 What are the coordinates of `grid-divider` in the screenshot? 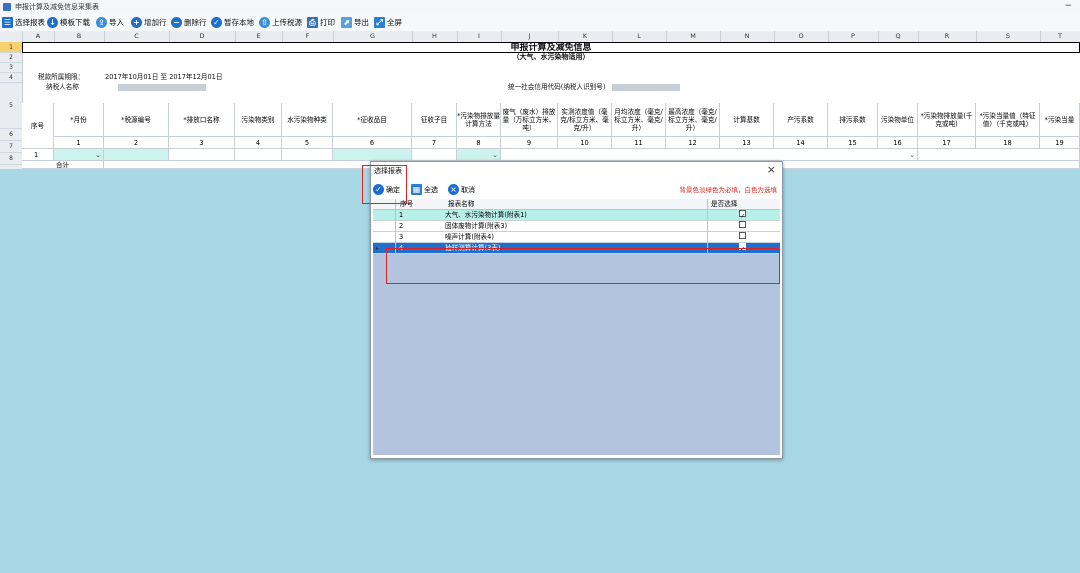 It's located at (707, 226).